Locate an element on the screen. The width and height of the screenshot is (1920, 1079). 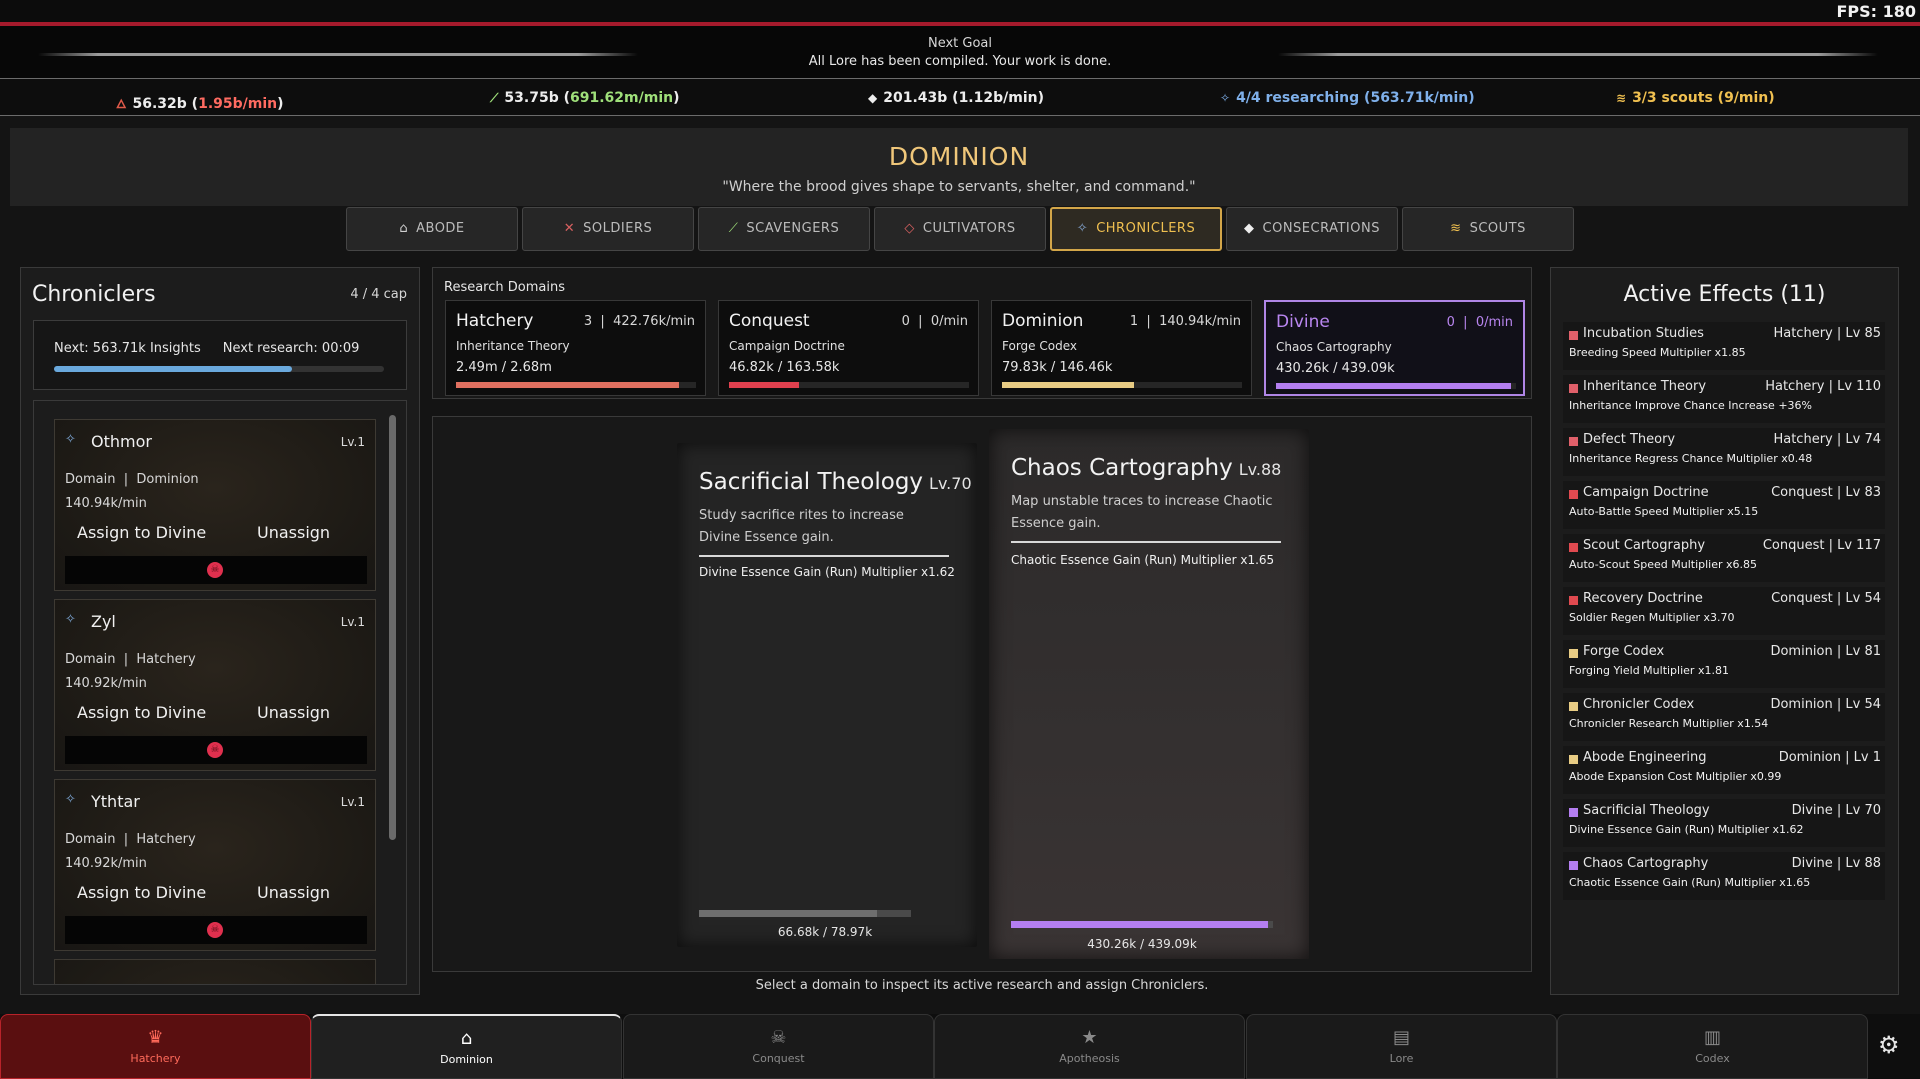
research-level: Lv.70 is located at coordinates (950, 483).